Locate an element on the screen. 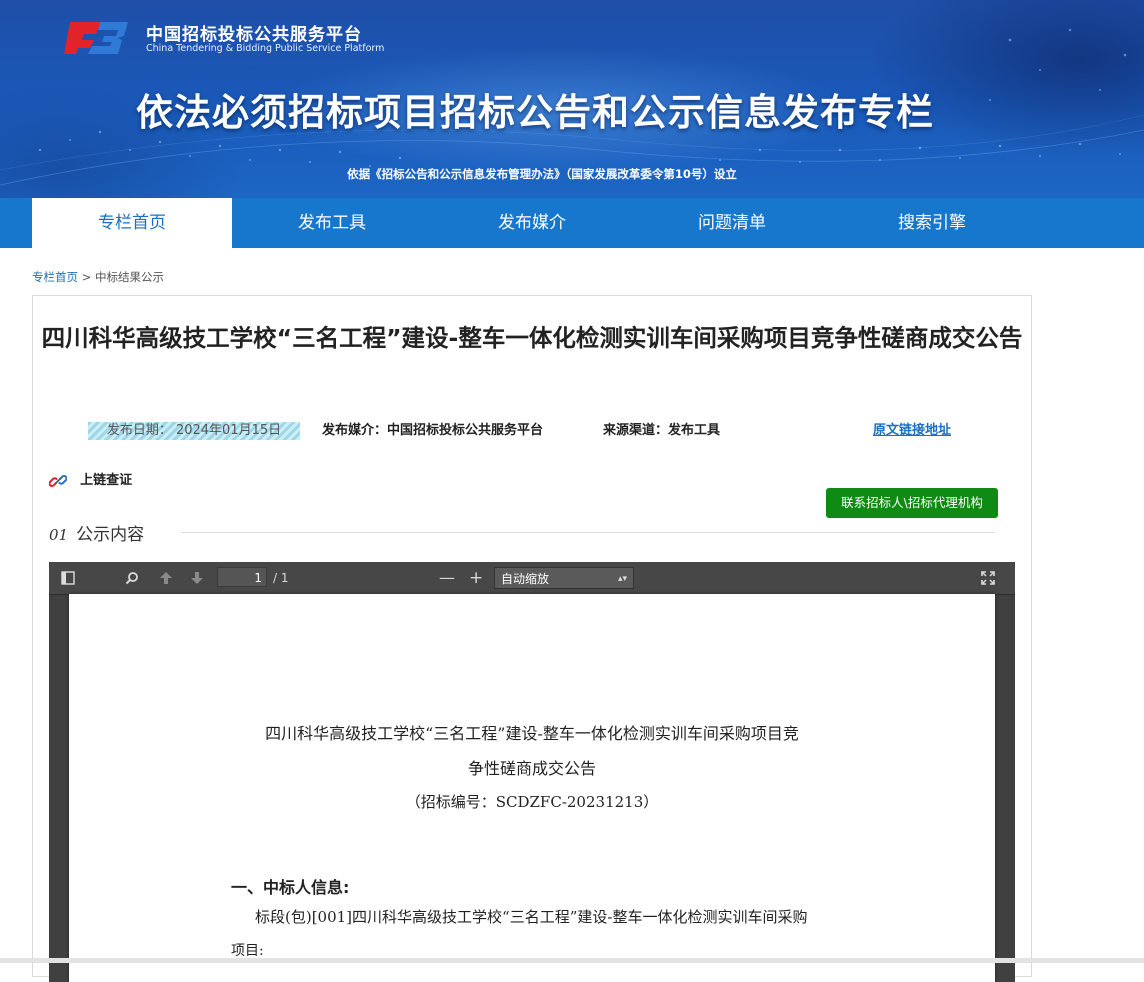 The image size is (1144, 982). find-button is located at coordinates (132, 578).